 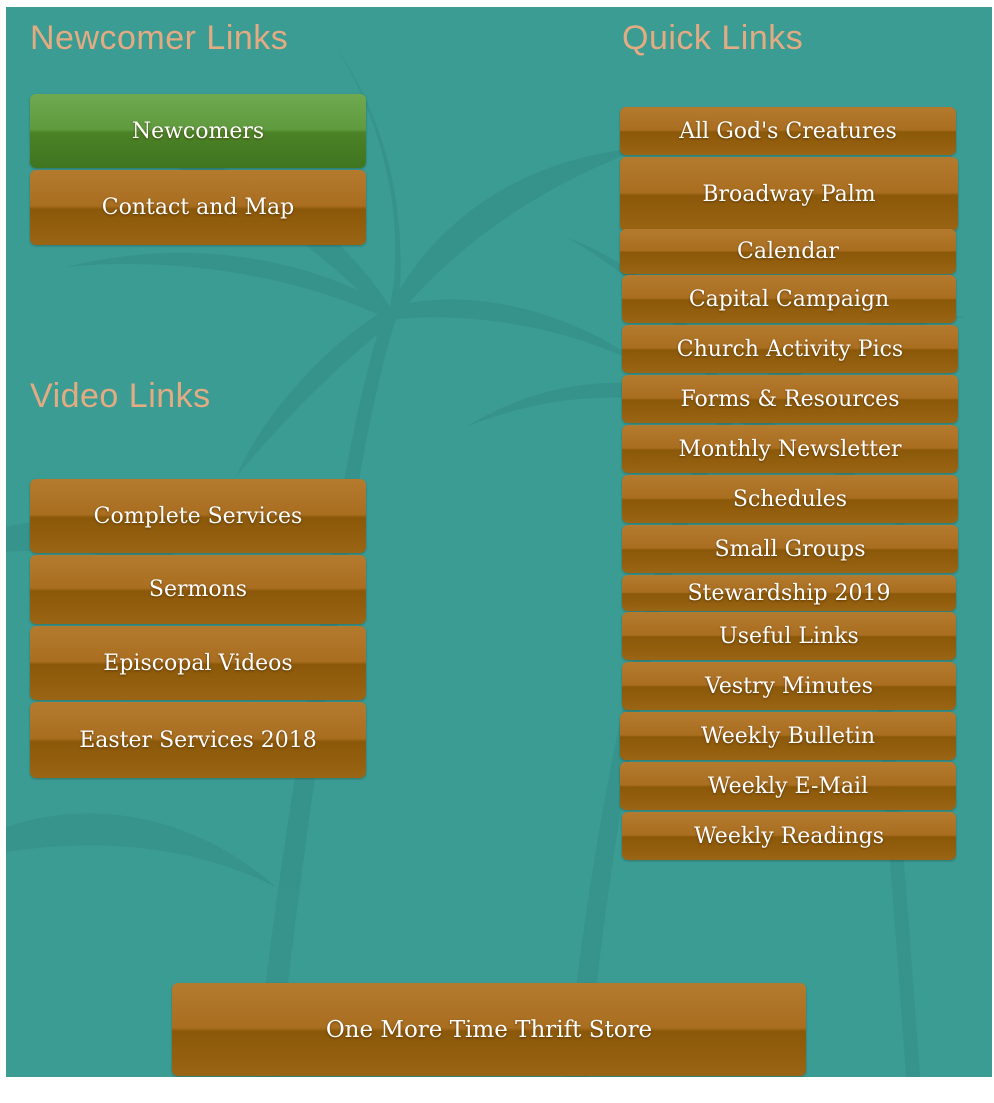 What do you see at coordinates (198, 516) in the screenshot?
I see `complete-services-button: Complete Services` at bounding box center [198, 516].